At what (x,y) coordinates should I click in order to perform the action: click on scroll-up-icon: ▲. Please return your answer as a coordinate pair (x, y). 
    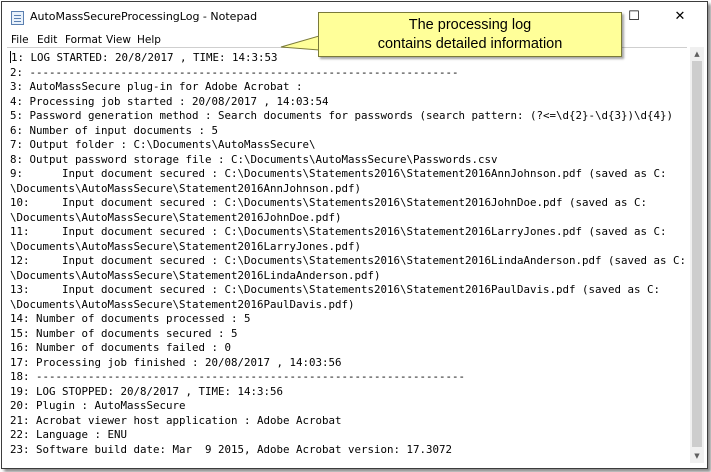
    Looking at the image, I should click on (697, 54).